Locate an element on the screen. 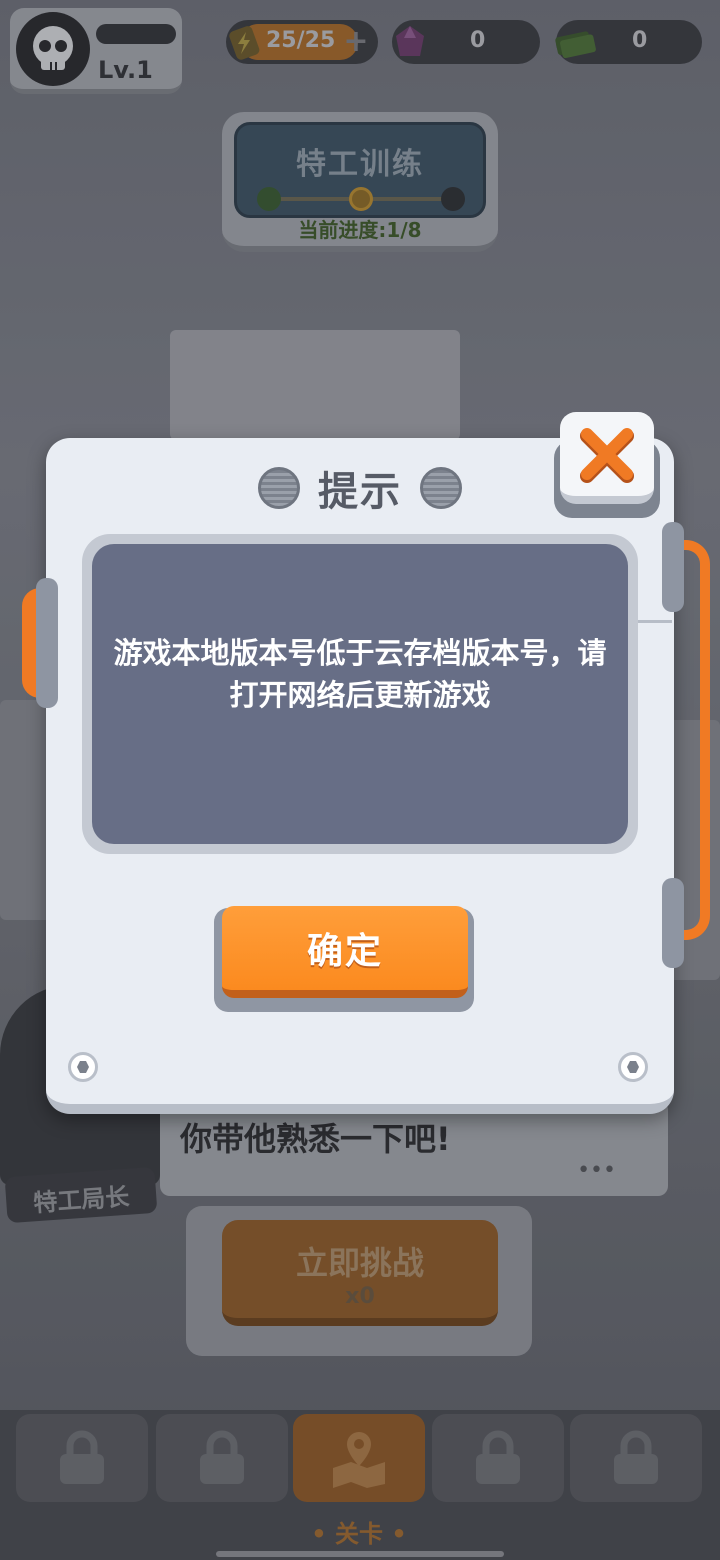 The height and width of the screenshot is (1560, 720). close-button is located at coordinates (607, 458).